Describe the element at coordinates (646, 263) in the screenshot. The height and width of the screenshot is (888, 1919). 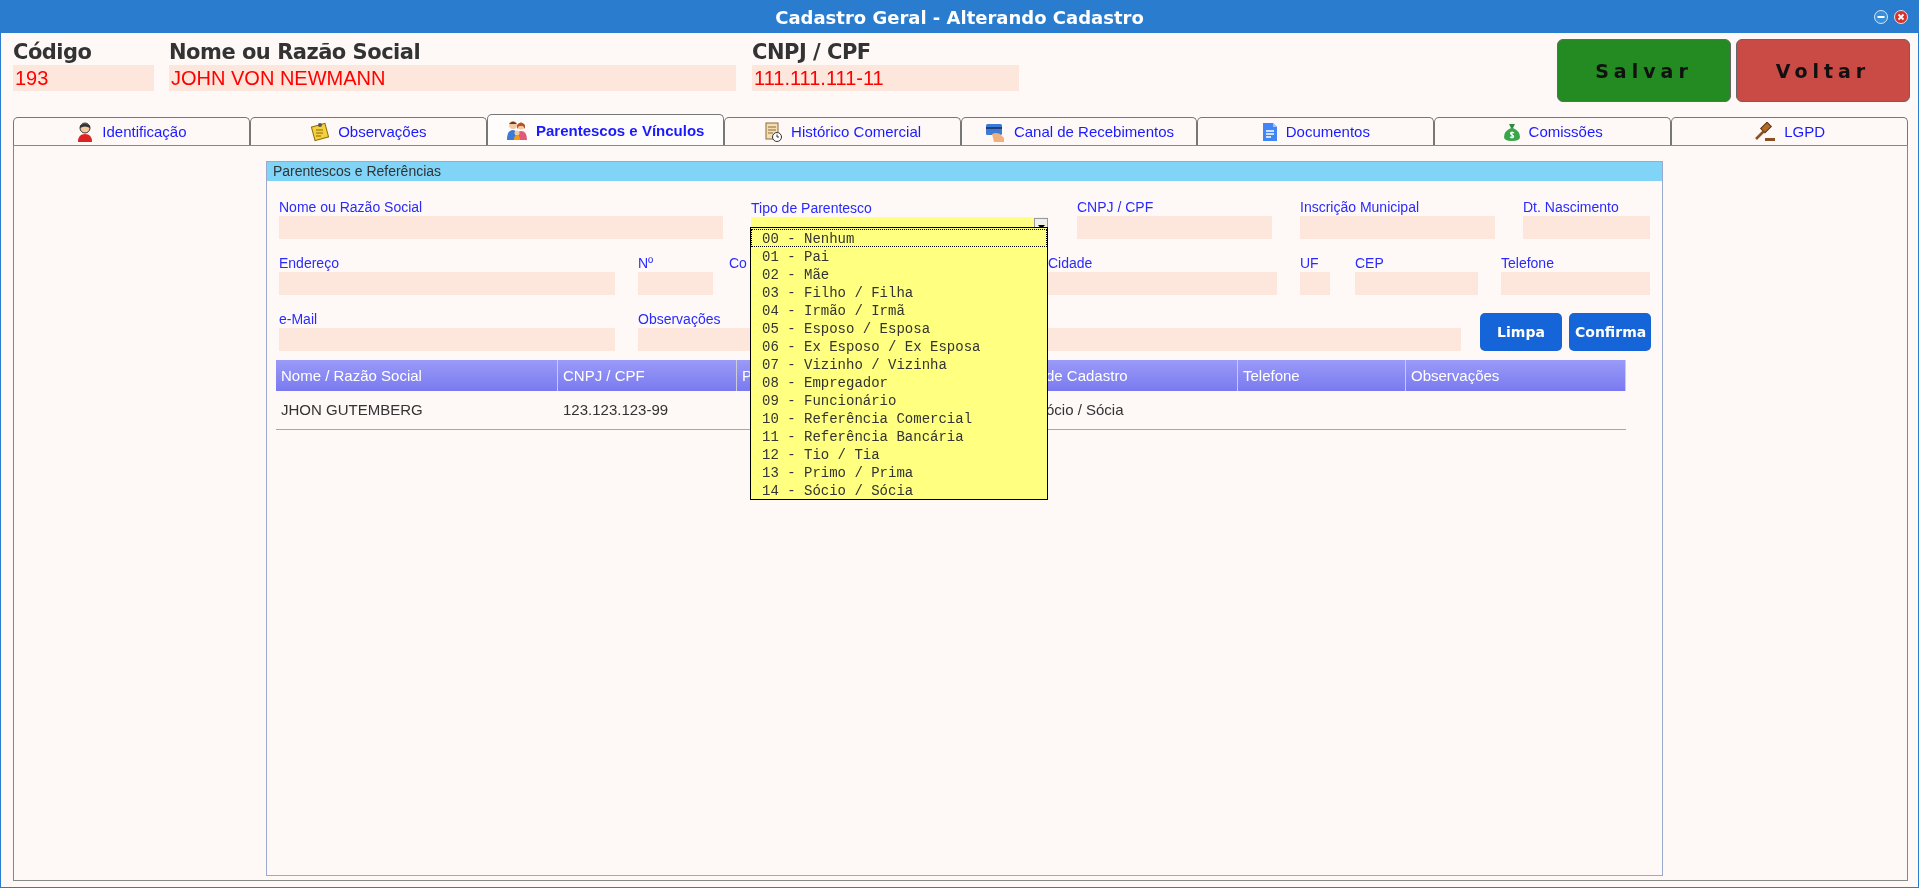
I see `field-label: Nº` at that location.